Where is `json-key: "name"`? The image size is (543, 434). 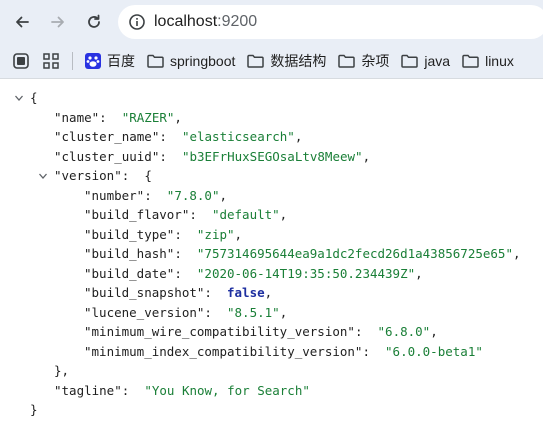 json-key: "name" is located at coordinates (77, 117).